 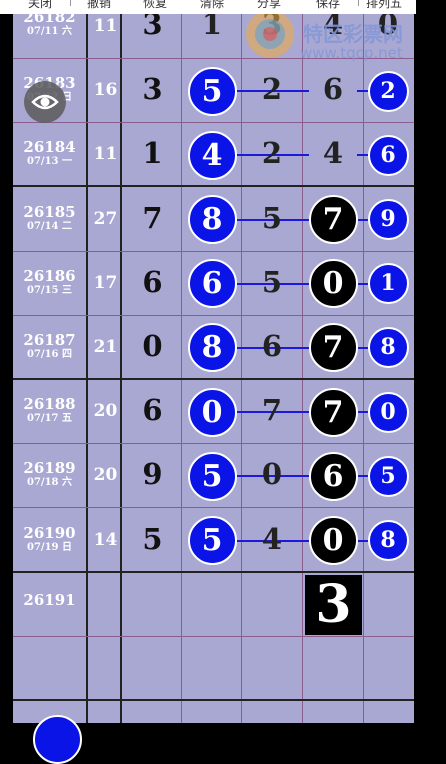 What do you see at coordinates (351, 53) in the screenshot?
I see `watermark-url: www.tqcp.net` at bounding box center [351, 53].